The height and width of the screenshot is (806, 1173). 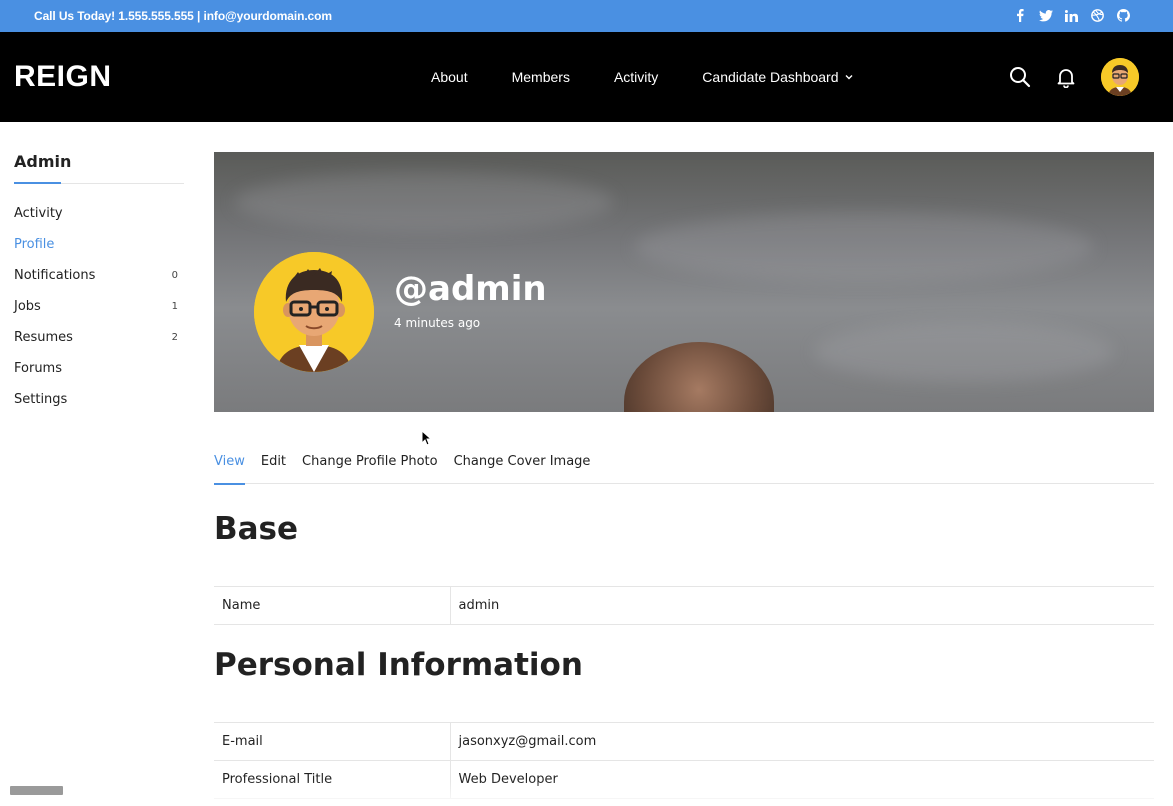 I want to click on facebook-icon, so click(x=1019, y=15).